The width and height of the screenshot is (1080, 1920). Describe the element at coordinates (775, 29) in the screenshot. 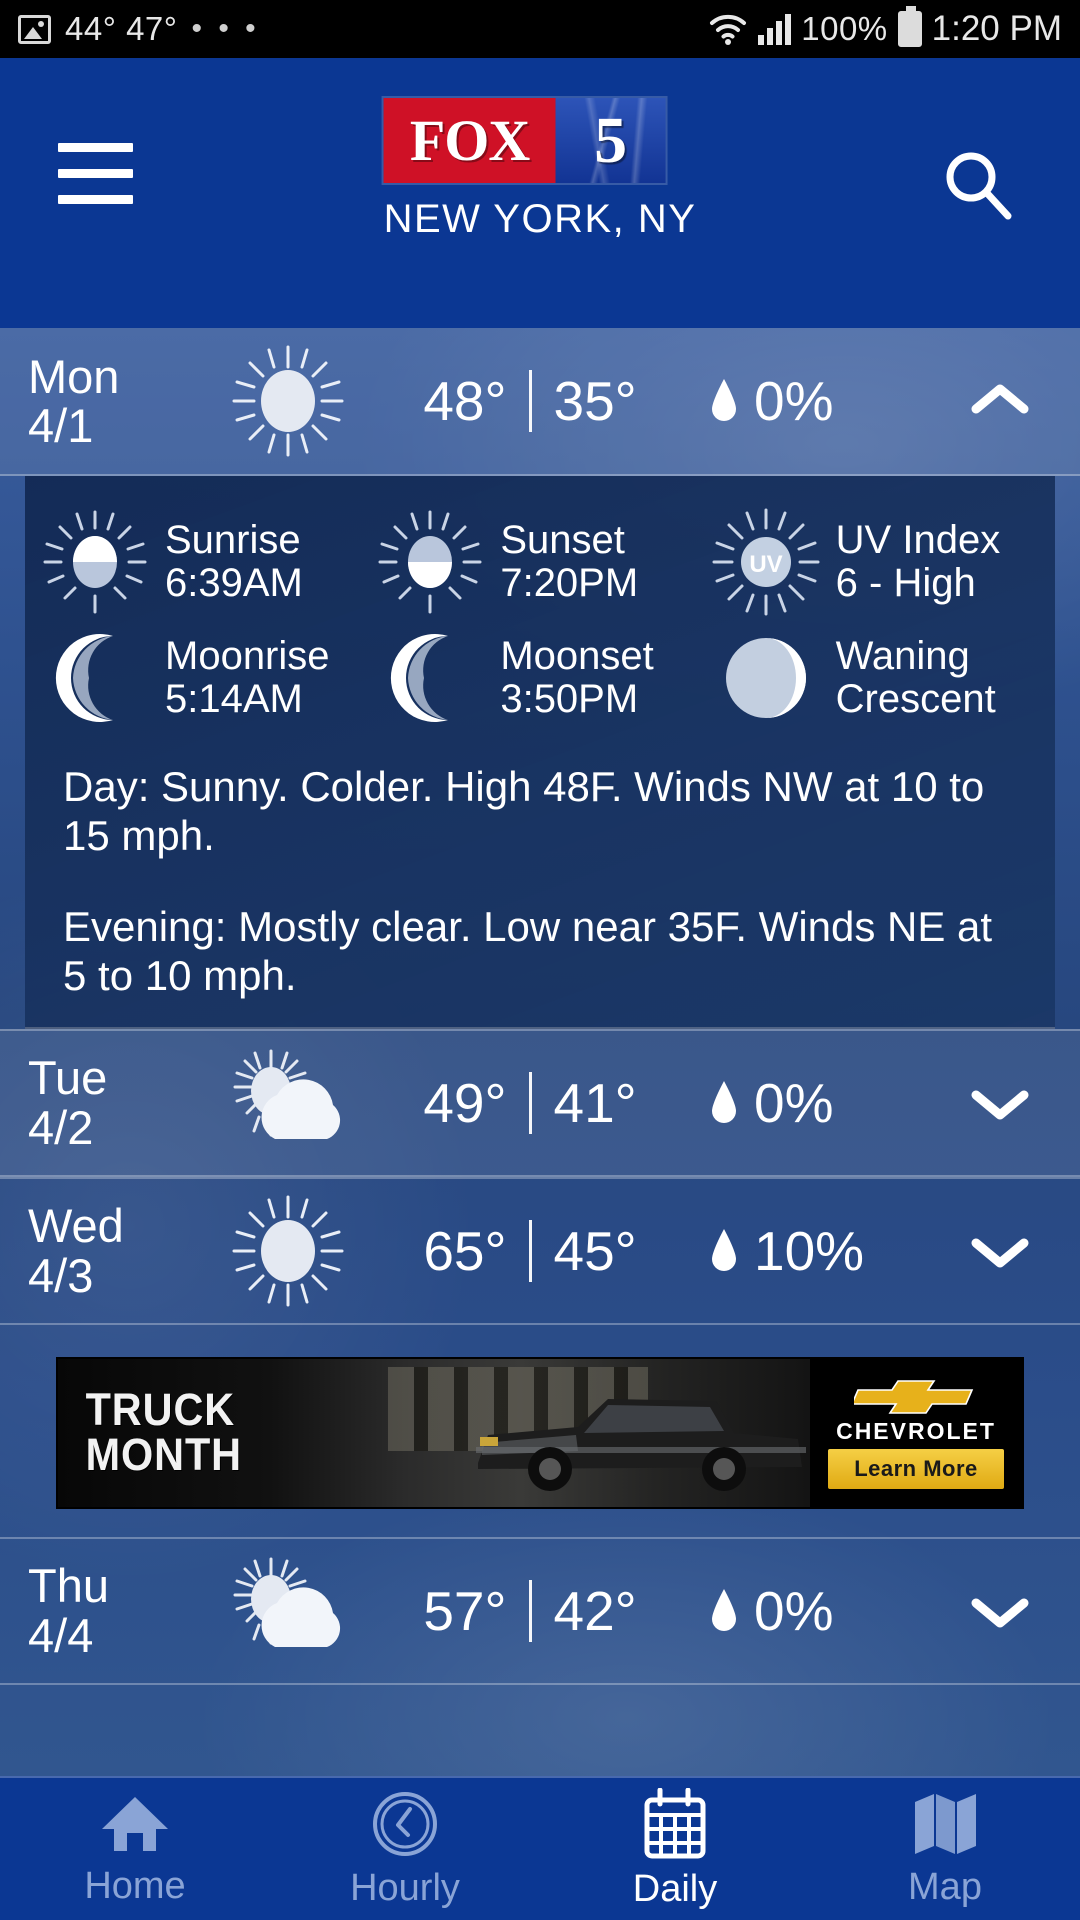

I see `signal-icon` at that location.